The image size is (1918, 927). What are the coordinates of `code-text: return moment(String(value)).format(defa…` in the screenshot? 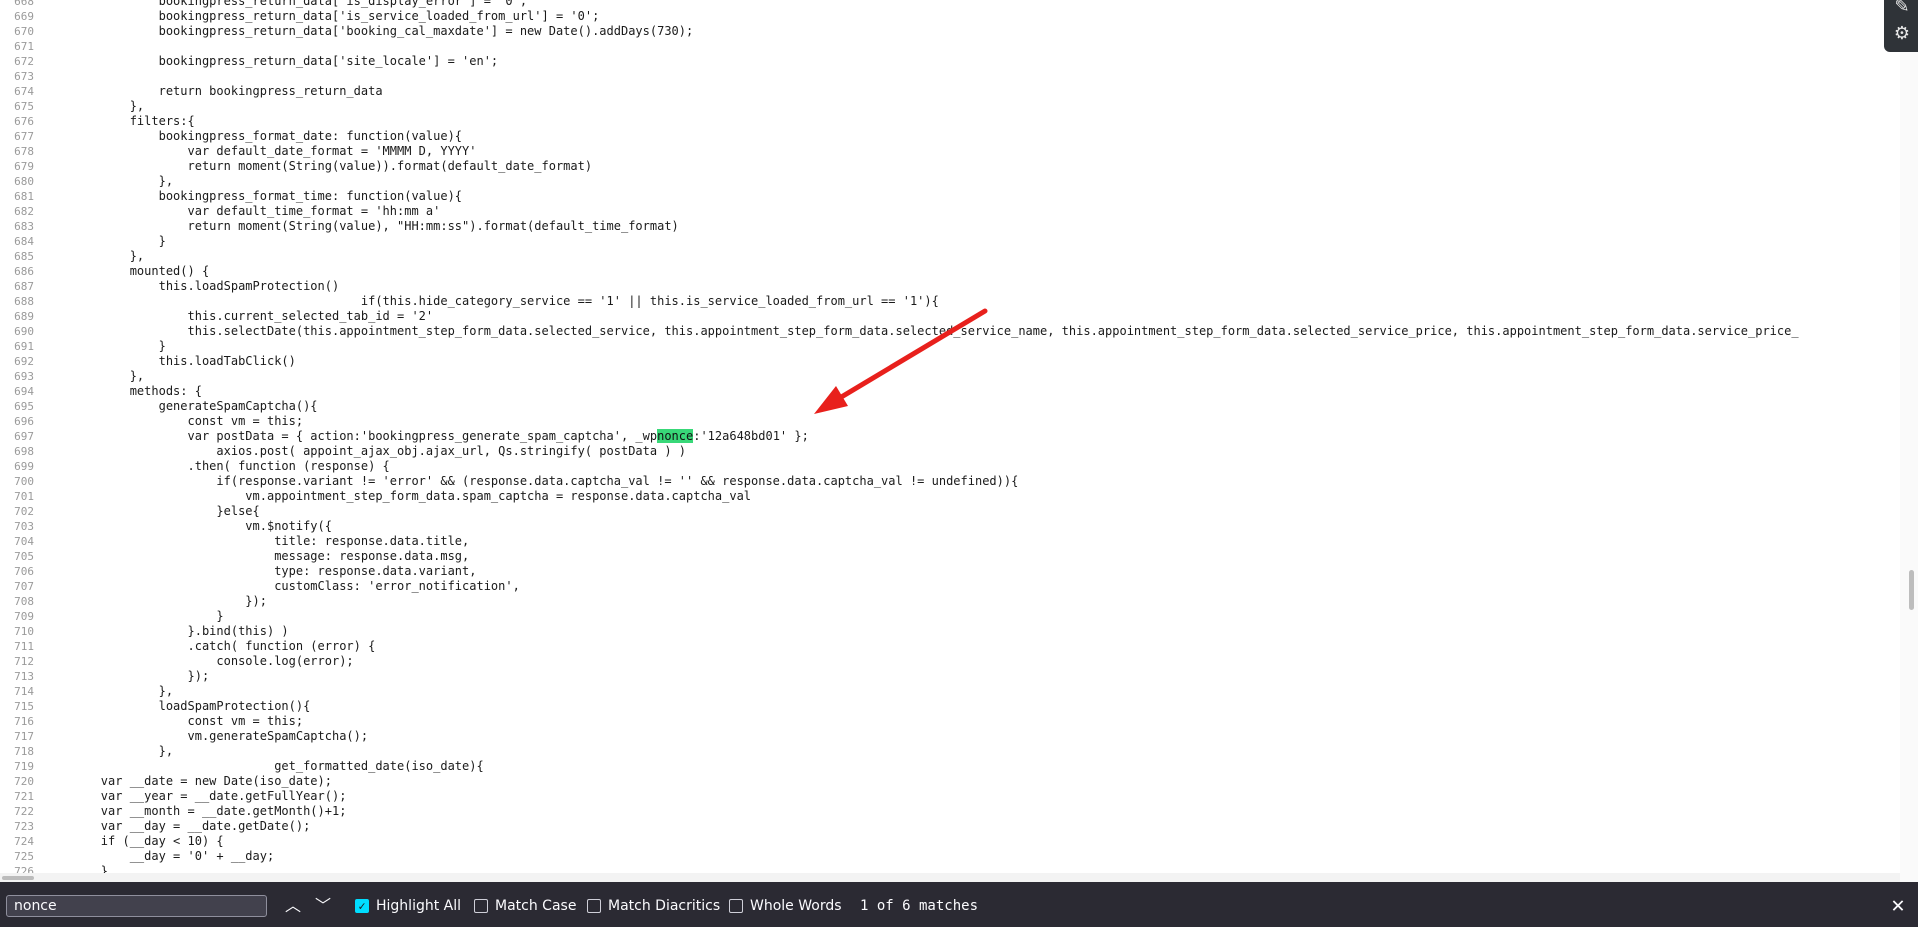 It's located at (318, 166).